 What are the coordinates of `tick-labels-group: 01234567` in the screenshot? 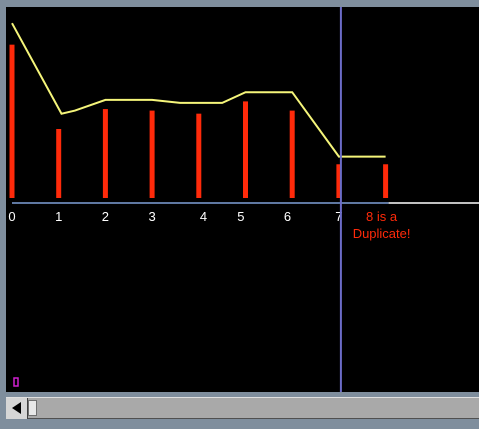 It's located at (175, 216).